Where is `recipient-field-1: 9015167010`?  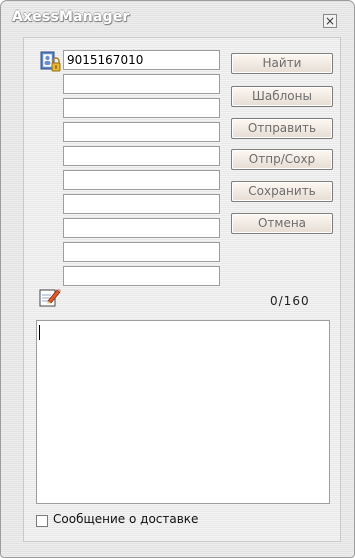
recipient-field-1: 9015167010 is located at coordinates (141, 60).